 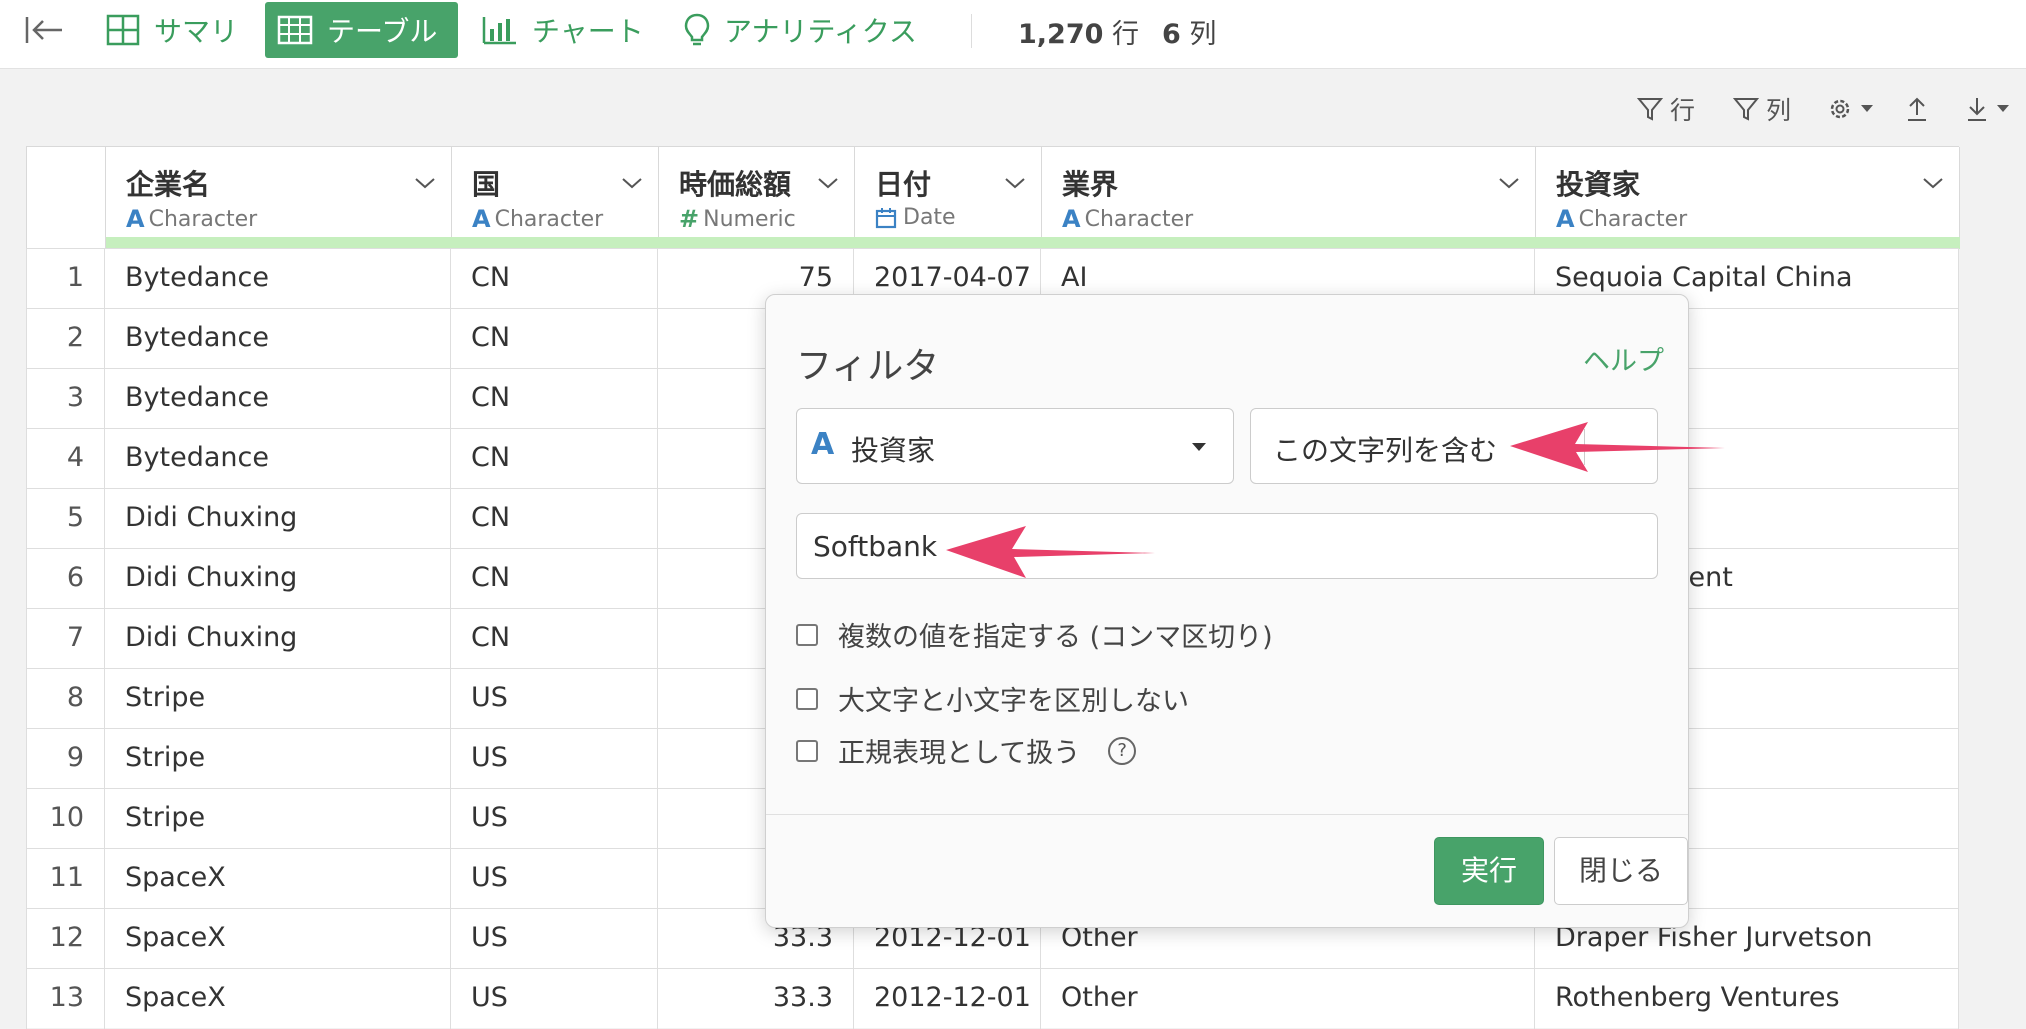 What do you see at coordinates (1227, 546) in the screenshot?
I see `filter-value-input` at bounding box center [1227, 546].